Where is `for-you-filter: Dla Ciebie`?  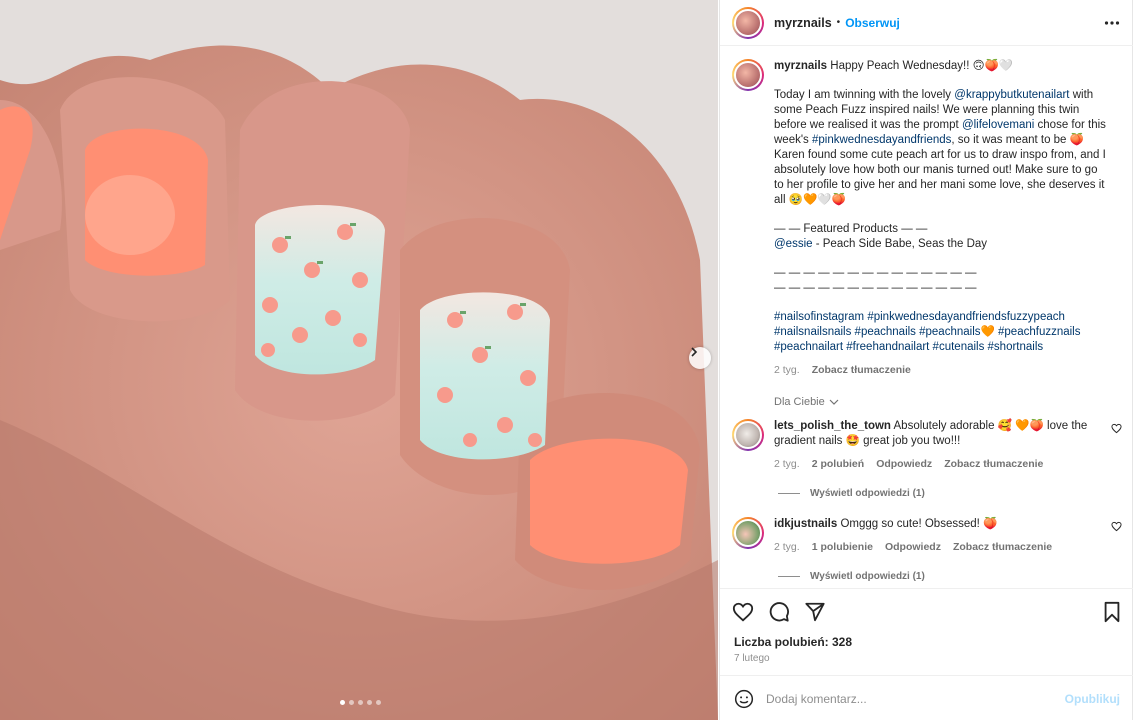
for-you-filter: Dla Ciebie is located at coordinates (806, 402).